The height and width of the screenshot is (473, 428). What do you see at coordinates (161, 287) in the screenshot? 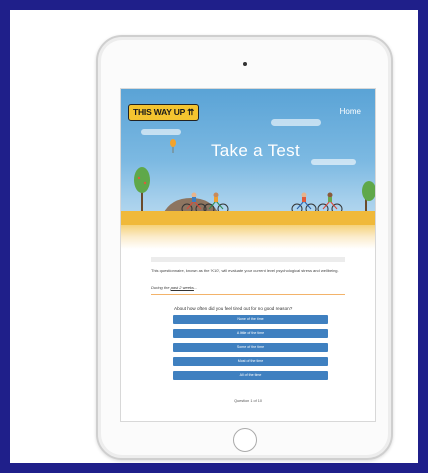
I see `during-prefix: During the` at bounding box center [161, 287].